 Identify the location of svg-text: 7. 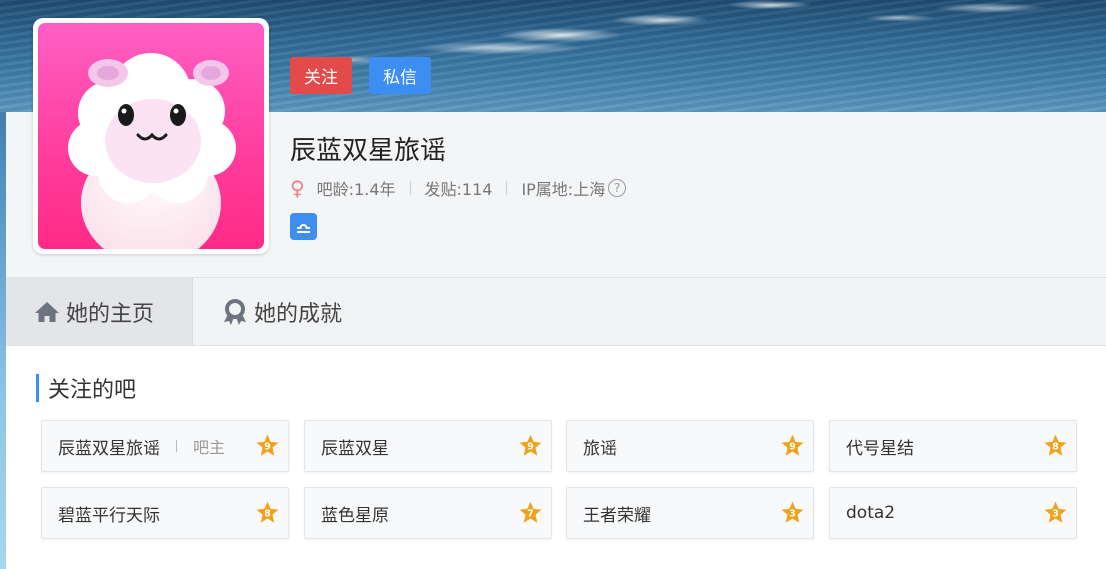
(530, 514).